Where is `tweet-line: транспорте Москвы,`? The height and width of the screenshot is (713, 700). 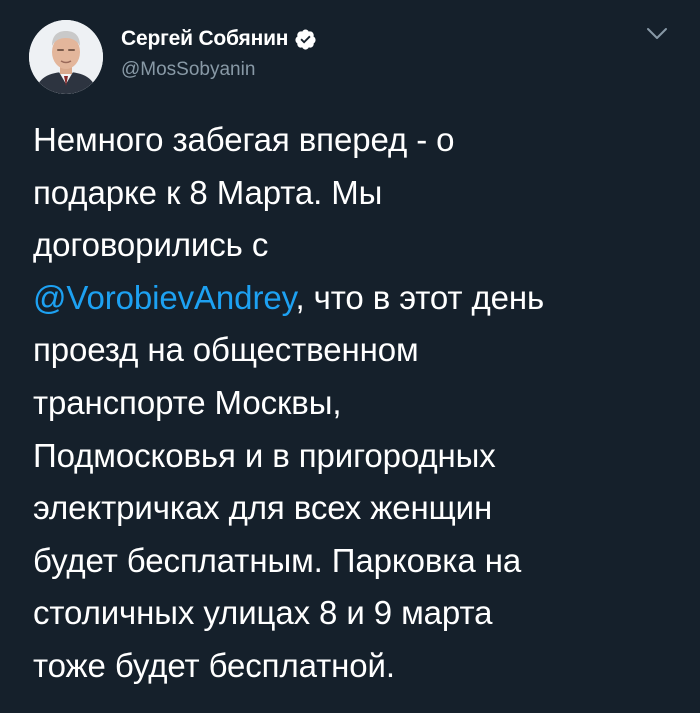 tweet-line: транспорте Москвы, is located at coordinates (187, 402).